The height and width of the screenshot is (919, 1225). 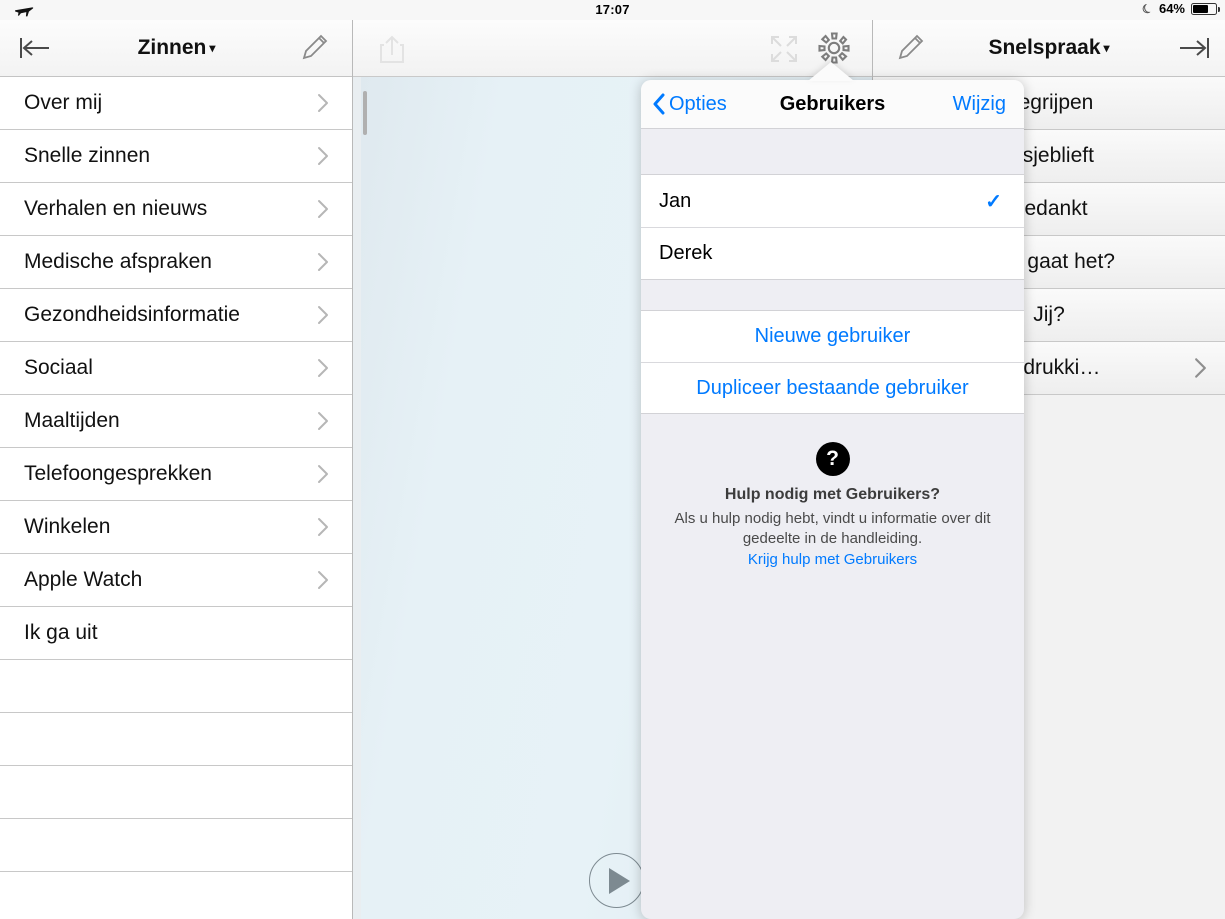 What do you see at coordinates (63, 102) in the screenshot?
I see `list-item-label: Over mij` at bounding box center [63, 102].